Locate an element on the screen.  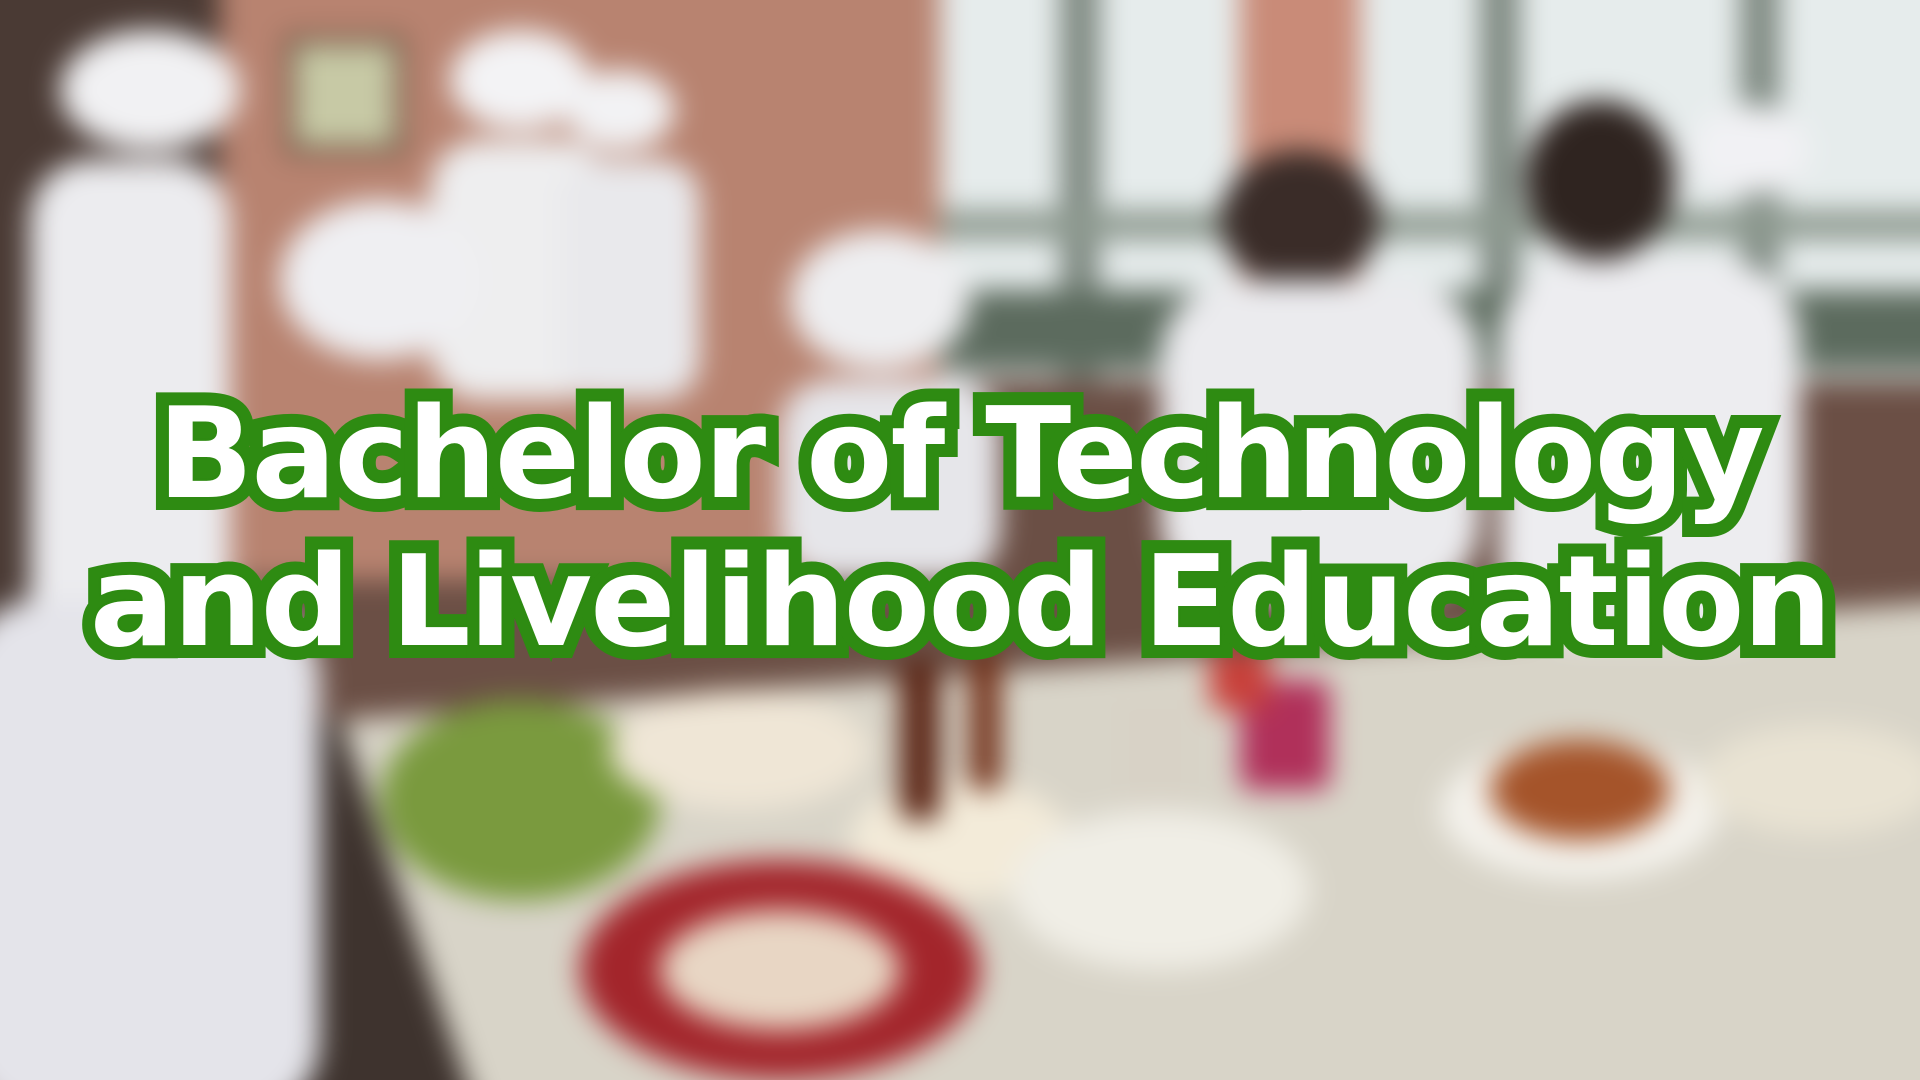
title-line-1: Bachelor of Technology is located at coordinates (960, 453).